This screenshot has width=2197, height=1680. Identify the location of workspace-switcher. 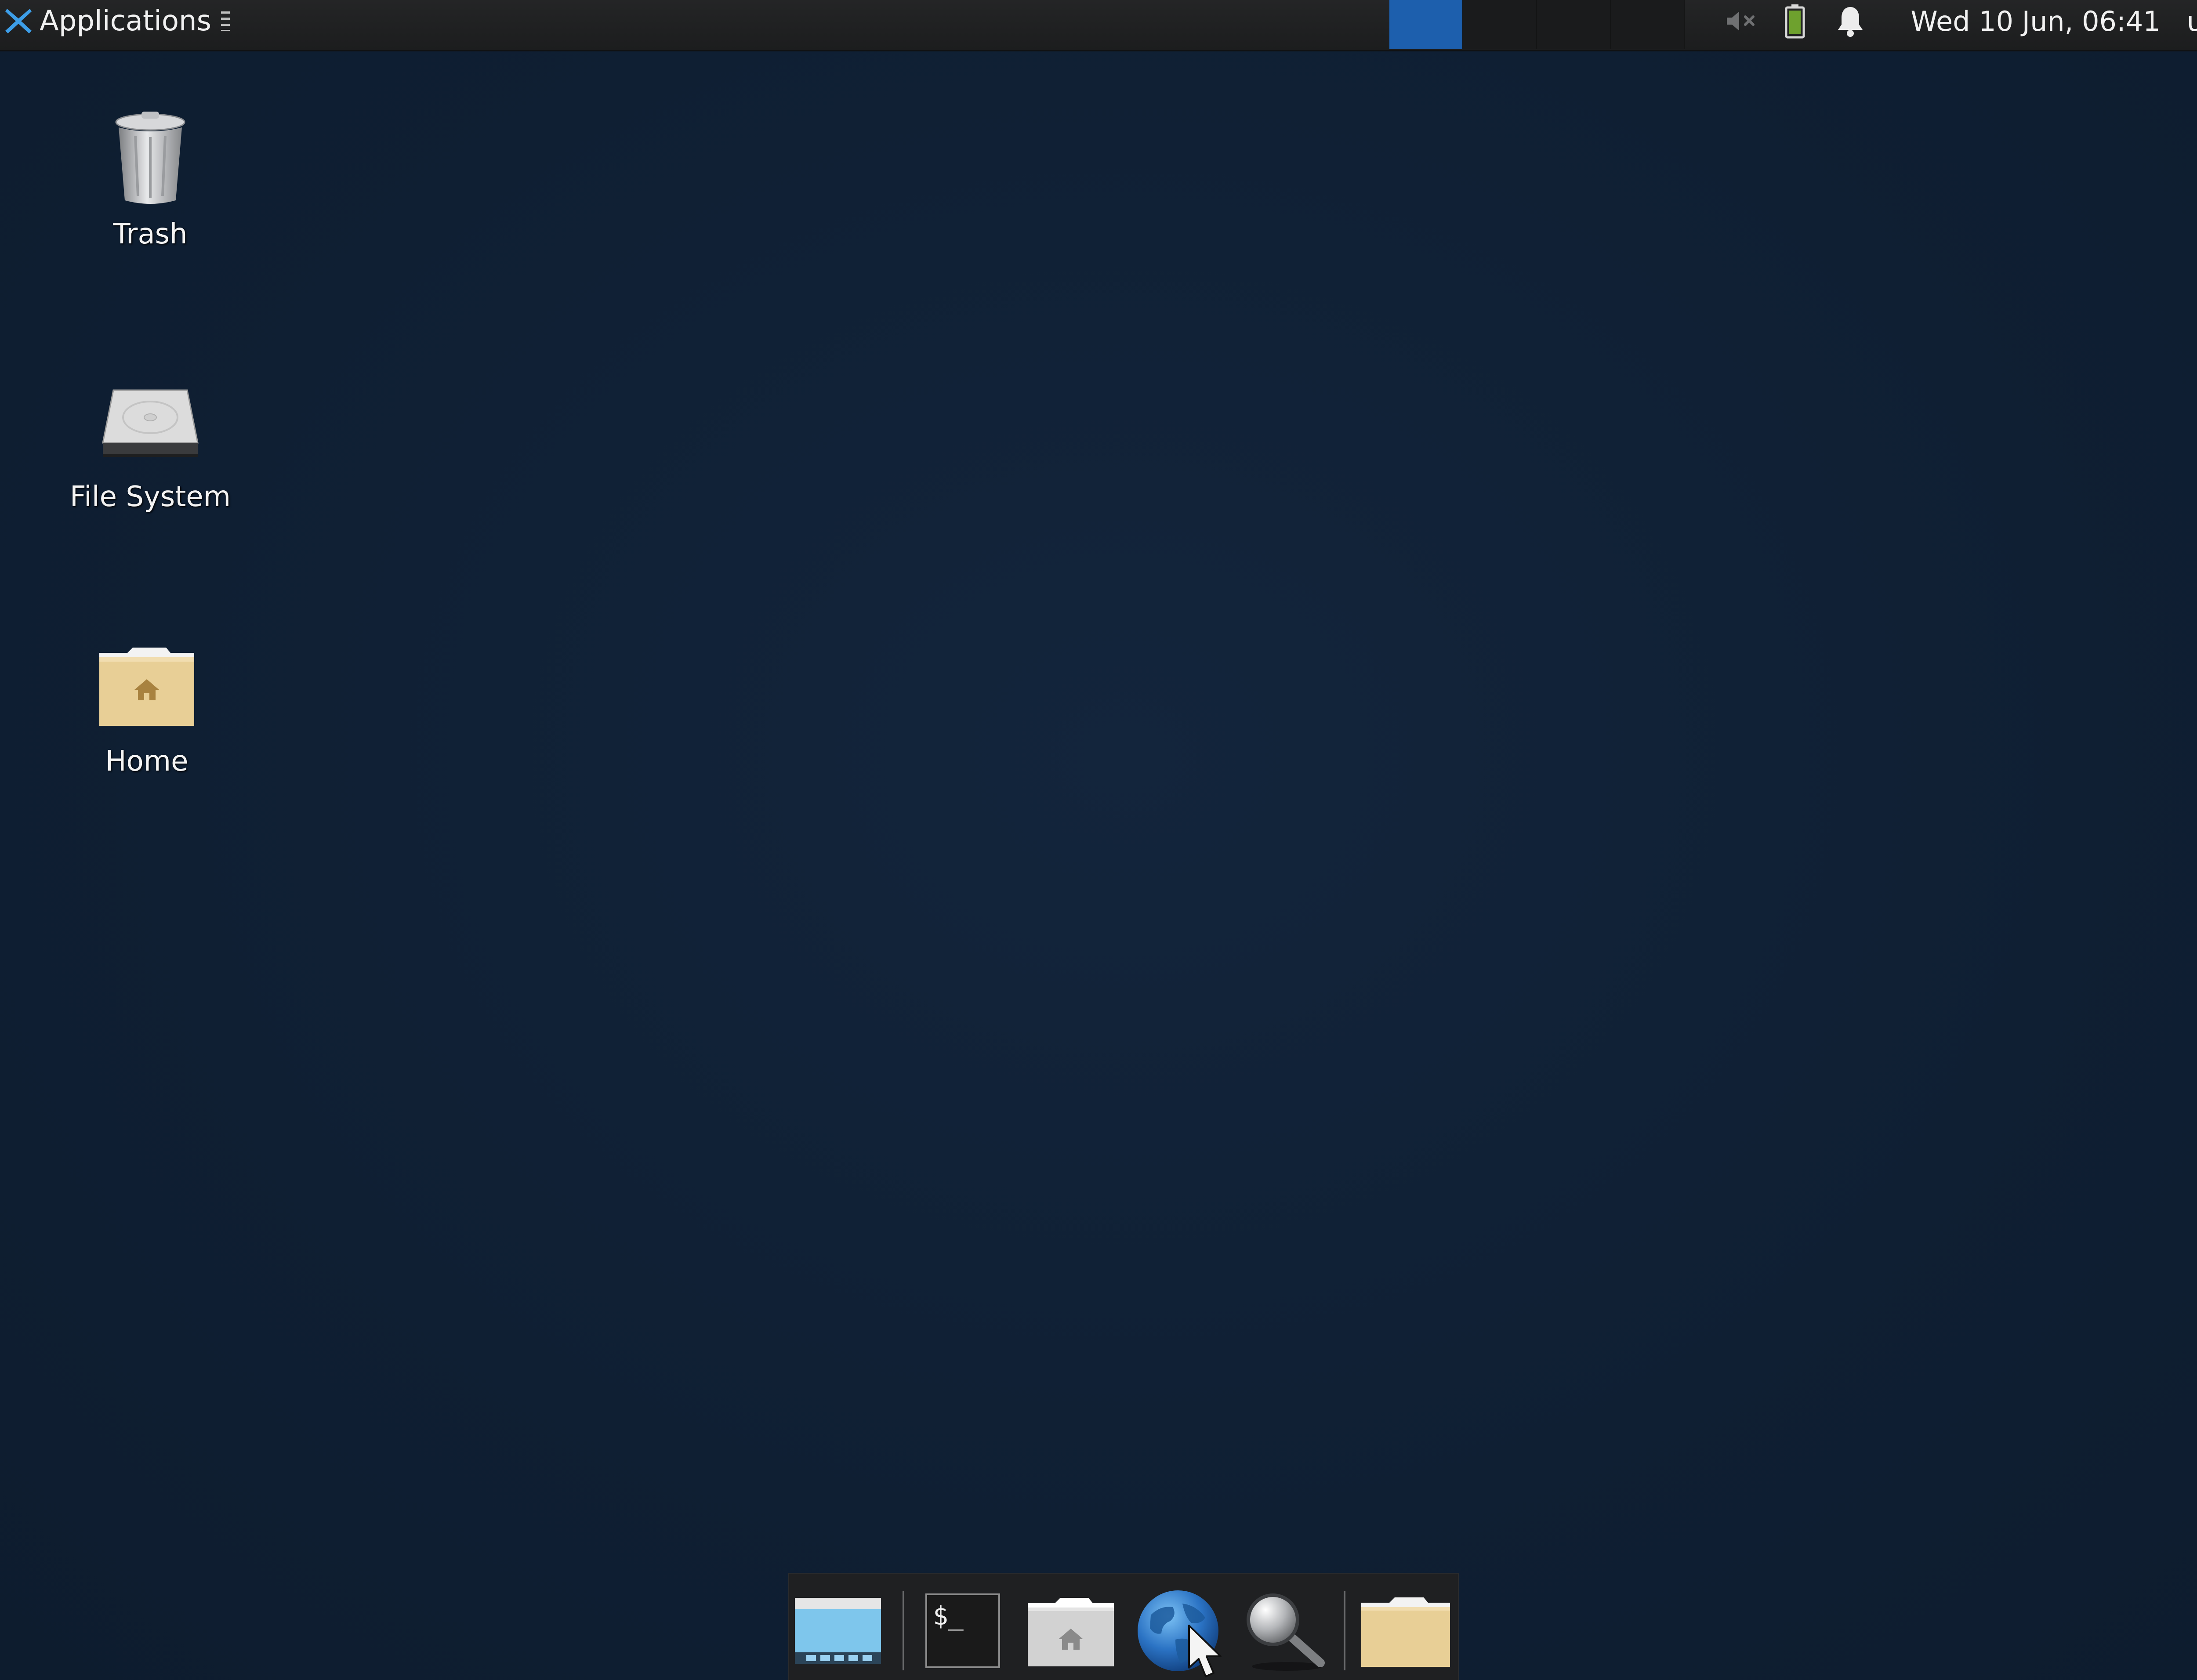
(1537, 24).